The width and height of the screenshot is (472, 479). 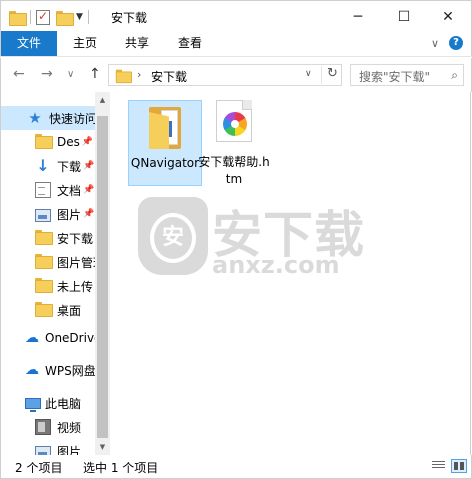 I want to click on document-icon, so click(x=43, y=190).